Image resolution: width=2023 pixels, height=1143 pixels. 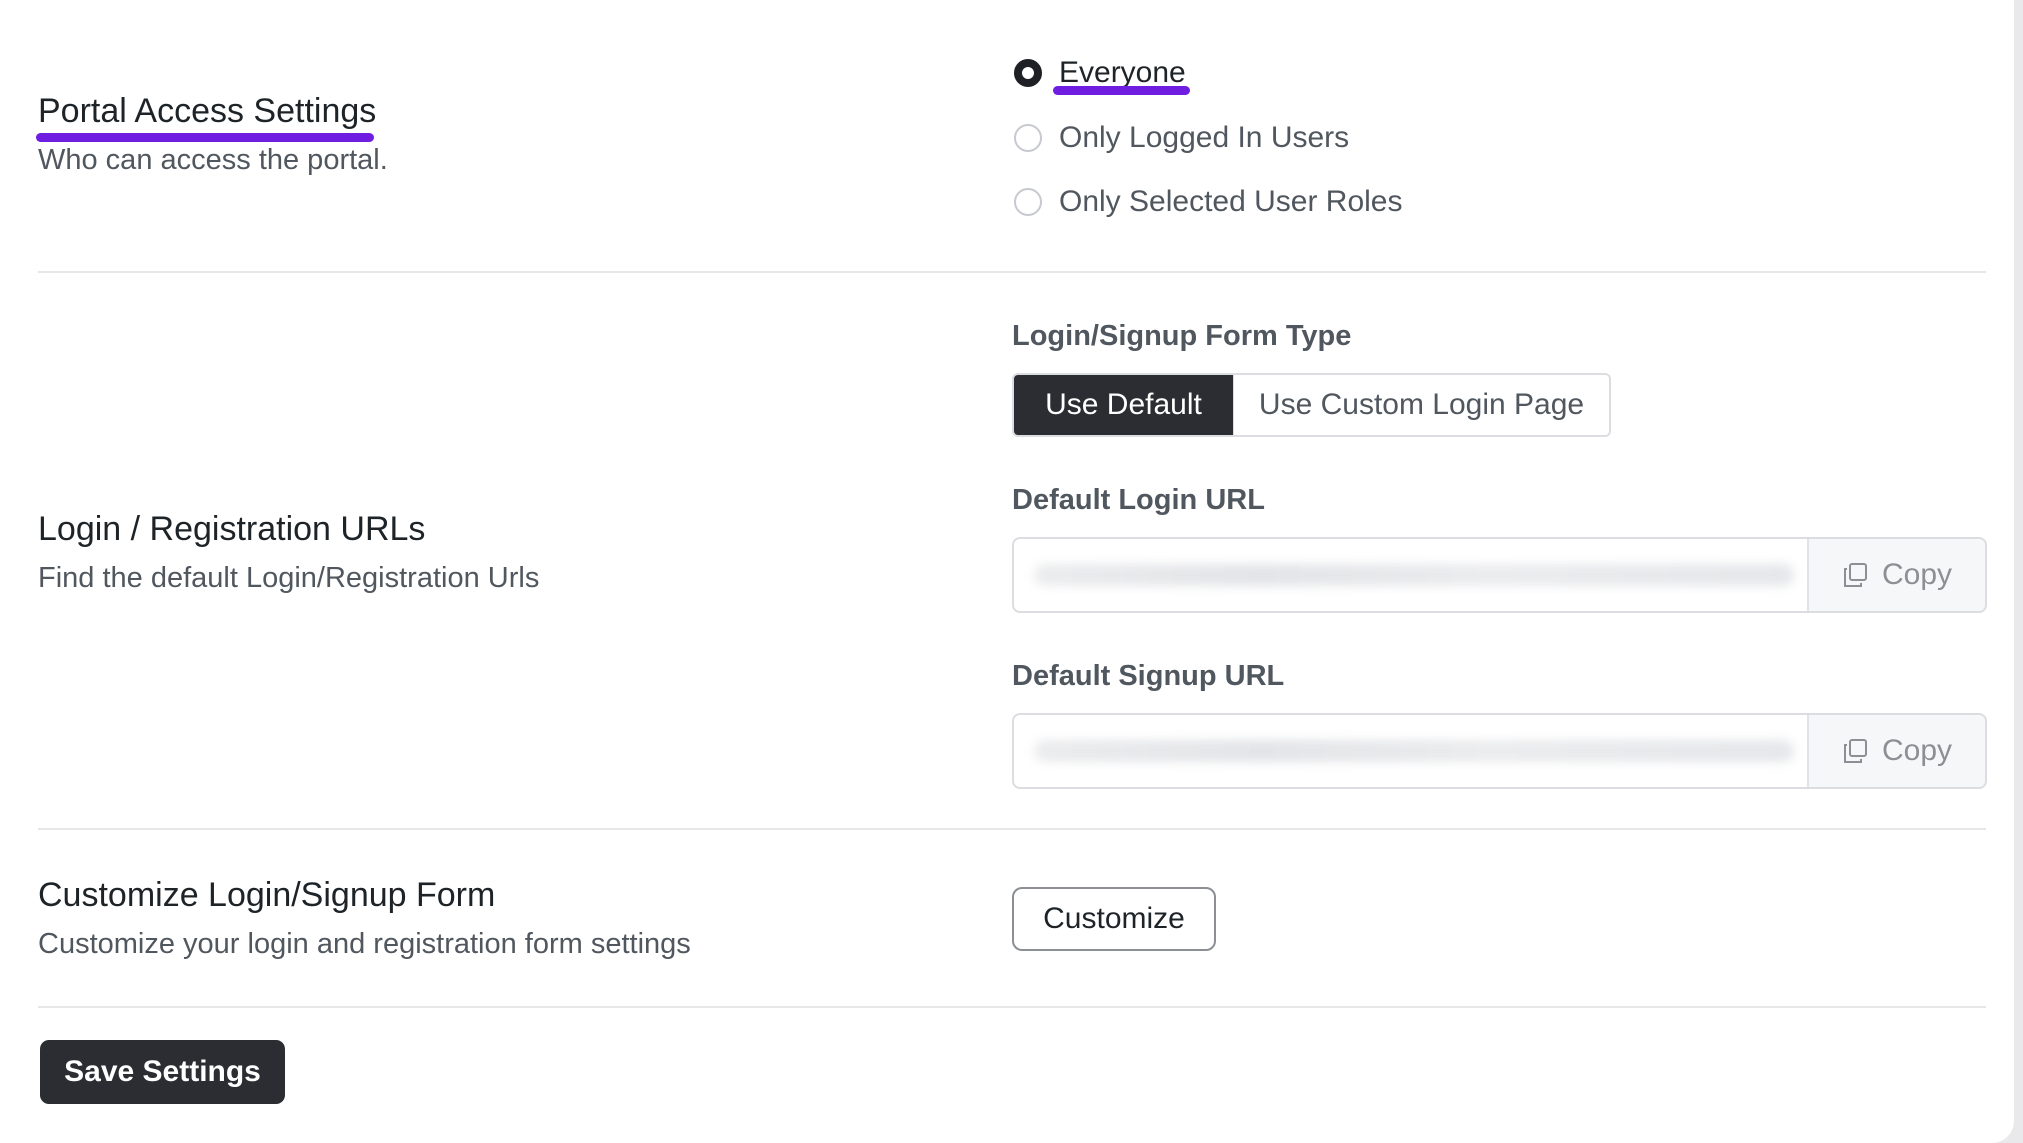 I want to click on default-login-url-label: Default Login URL, so click(x=1138, y=500).